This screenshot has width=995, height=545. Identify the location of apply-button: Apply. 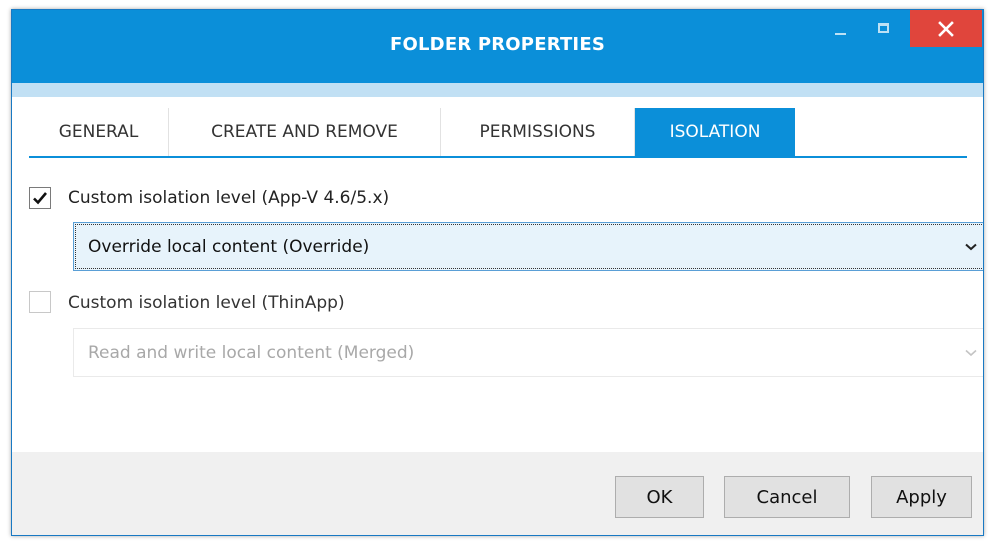
(921, 497).